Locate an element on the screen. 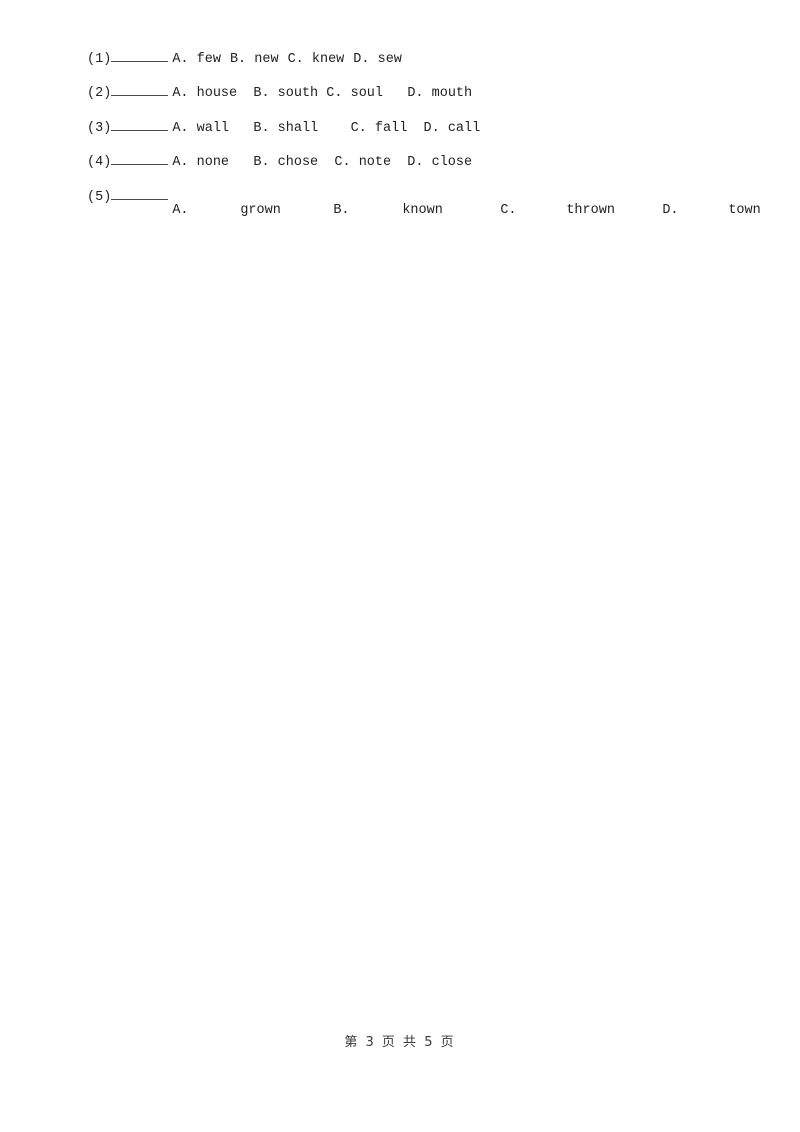 This screenshot has width=800, height=1132. option-word: fall is located at coordinates (391, 128).